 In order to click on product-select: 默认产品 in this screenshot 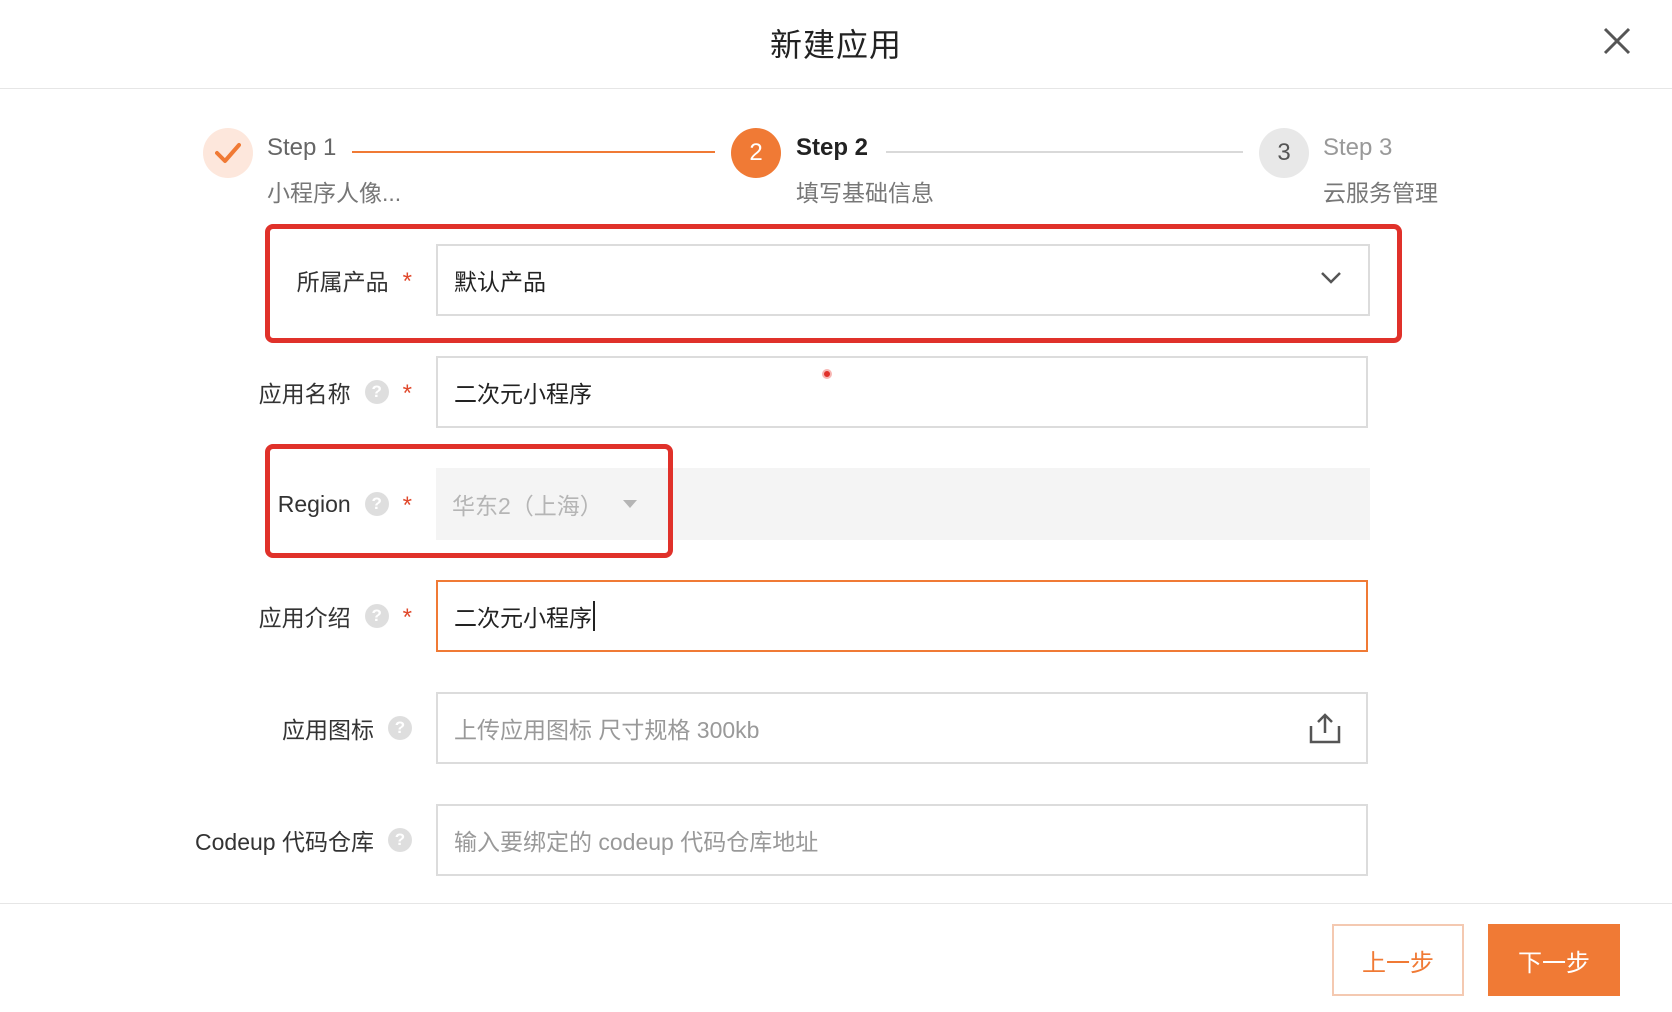, I will do `click(903, 280)`.